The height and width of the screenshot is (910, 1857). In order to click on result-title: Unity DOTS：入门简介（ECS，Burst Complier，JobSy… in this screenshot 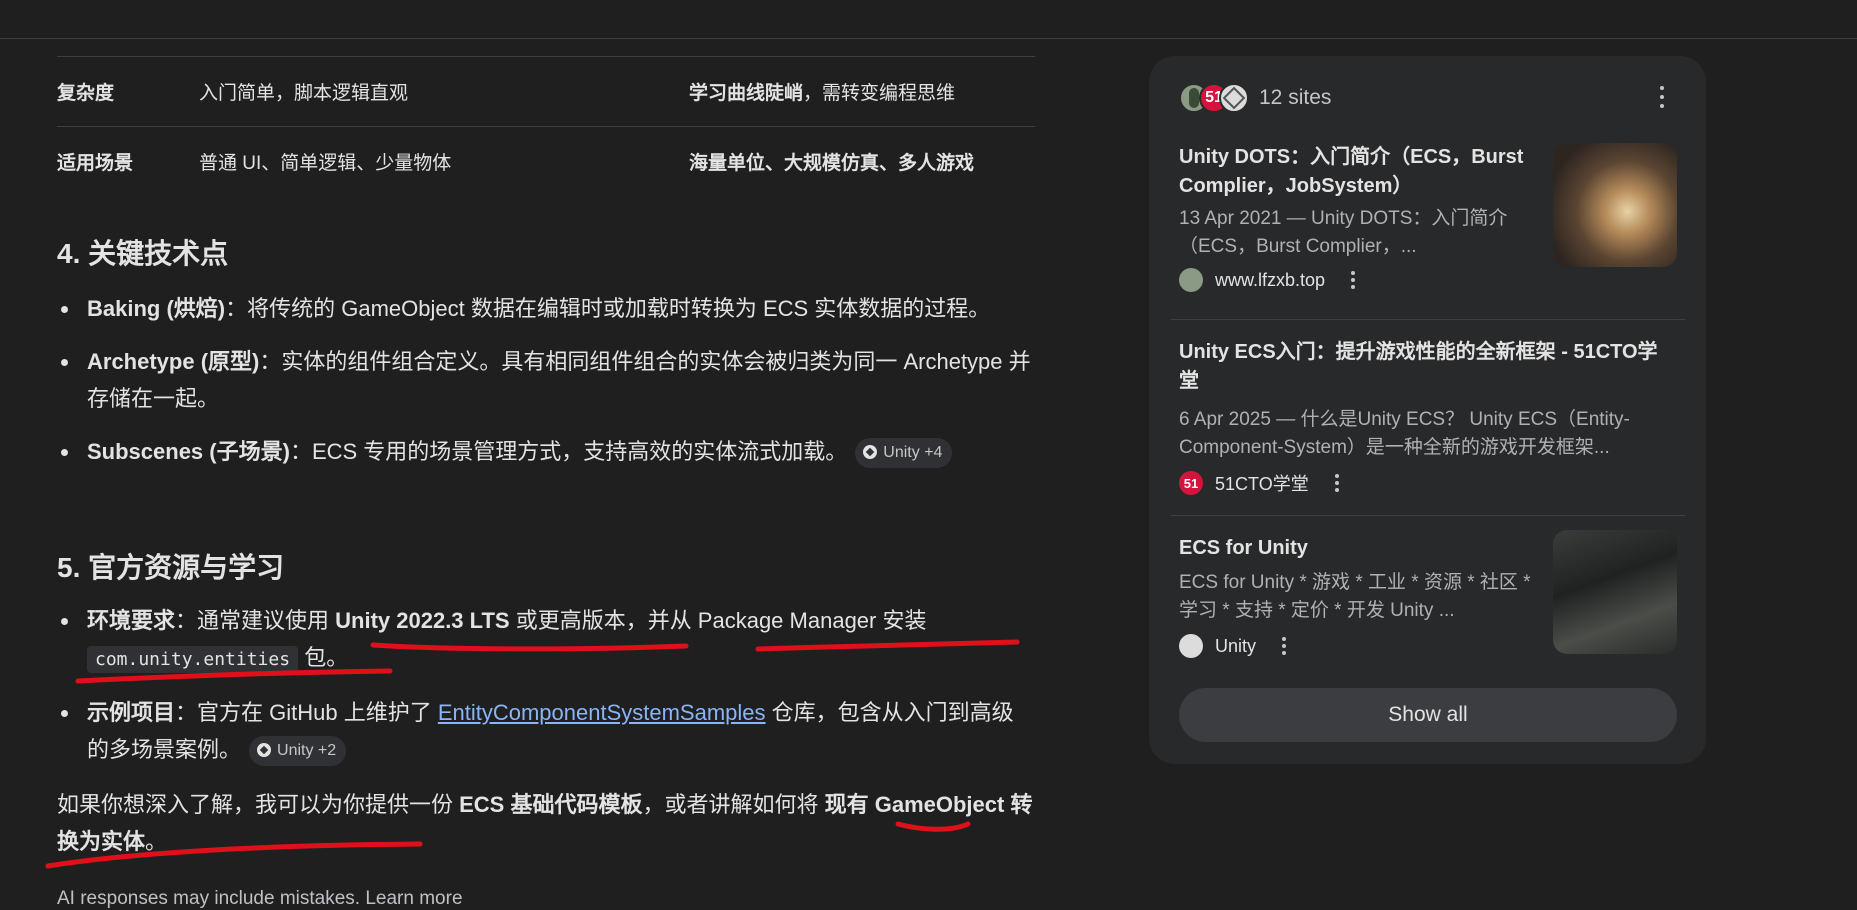, I will do `click(1356, 172)`.